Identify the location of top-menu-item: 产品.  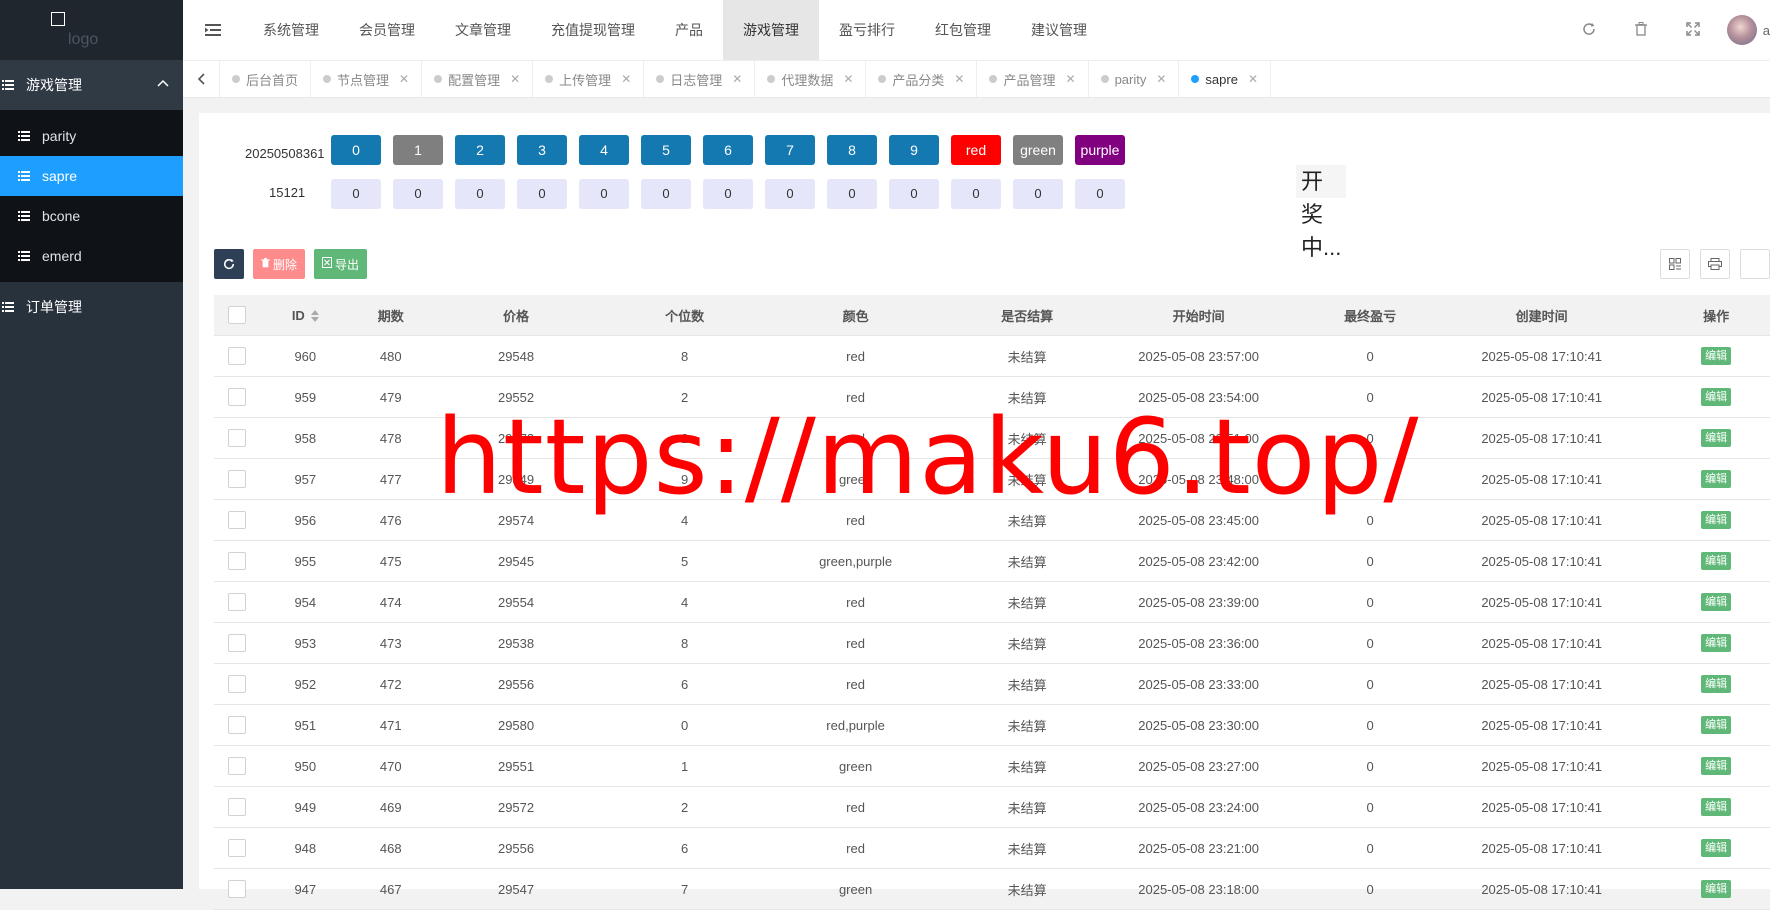
(689, 30).